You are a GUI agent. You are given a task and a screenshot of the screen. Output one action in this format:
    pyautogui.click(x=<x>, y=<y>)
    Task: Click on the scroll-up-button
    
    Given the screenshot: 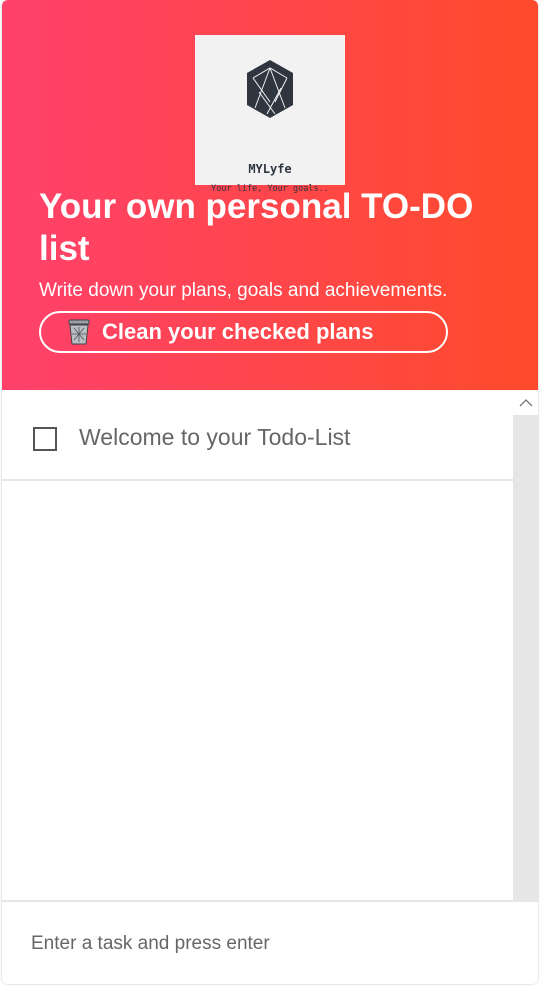 What is the action you would take?
    pyautogui.click(x=525, y=402)
    